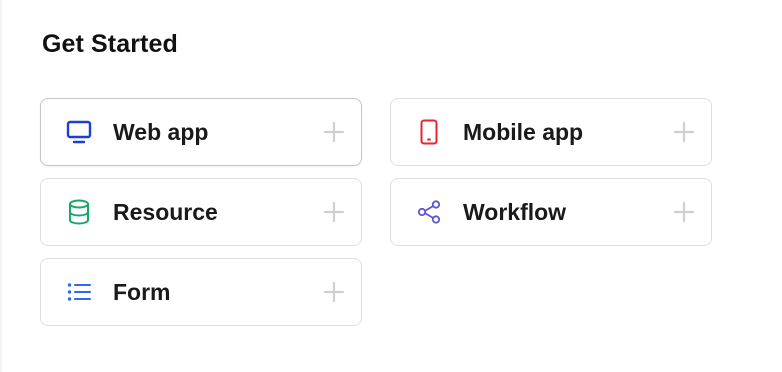 This screenshot has height=372, width=782. I want to click on left-divider, so click(1, 186).